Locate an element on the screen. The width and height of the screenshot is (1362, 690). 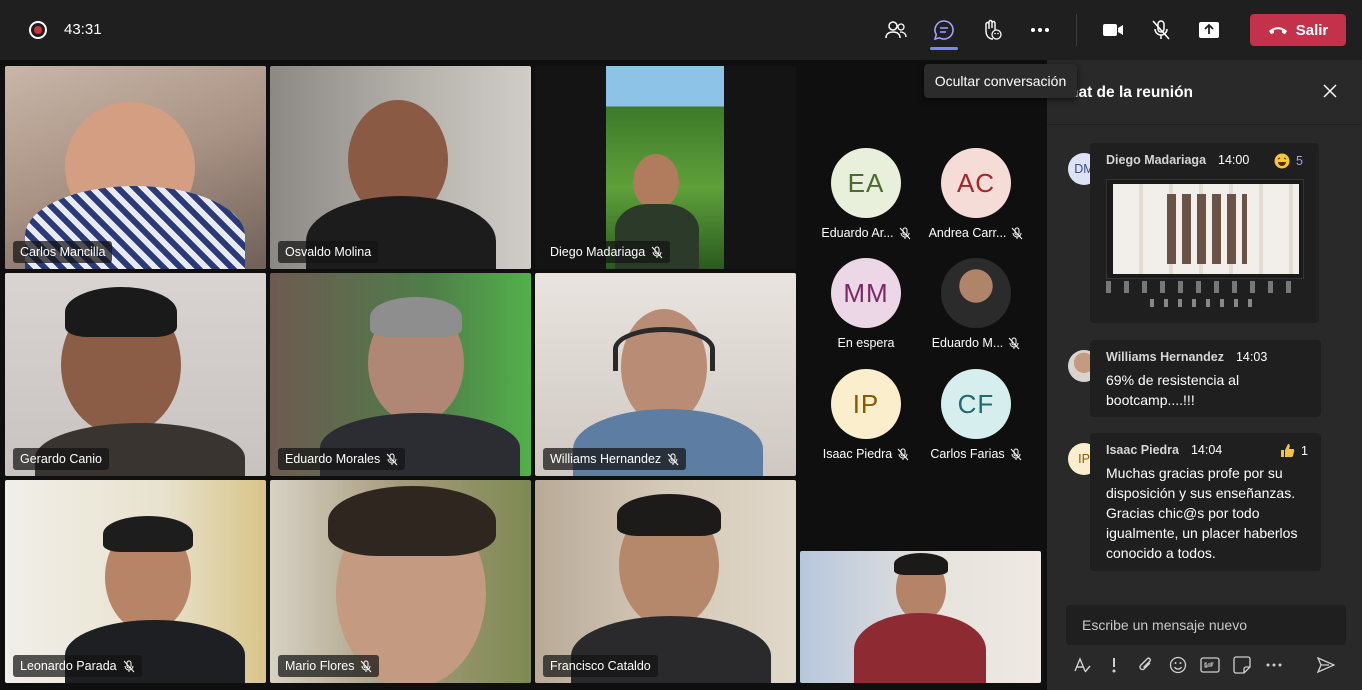
chat-button is located at coordinates (944, 32).